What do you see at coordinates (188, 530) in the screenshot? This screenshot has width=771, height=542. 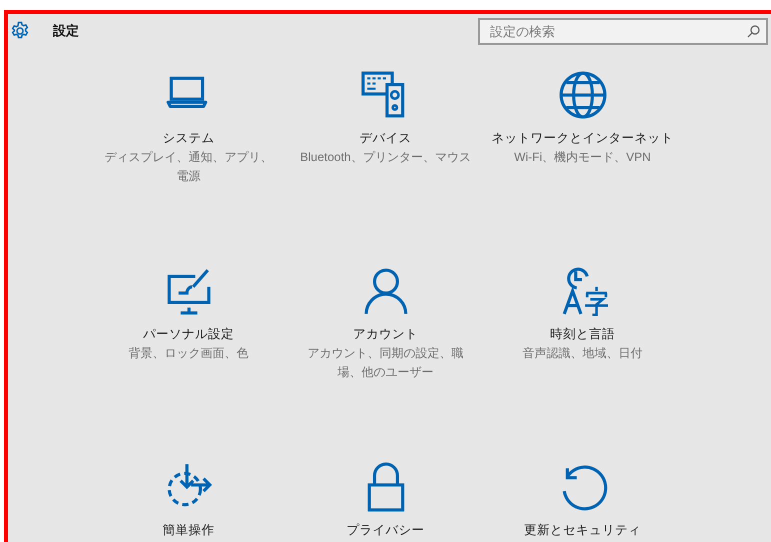 I see `tile-title: 簡単操作` at bounding box center [188, 530].